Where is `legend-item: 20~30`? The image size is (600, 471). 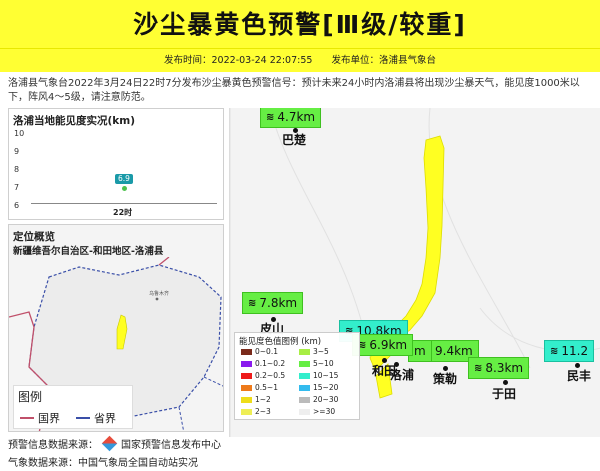
legend-item: 20~30 is located at coordinates (318, 399).